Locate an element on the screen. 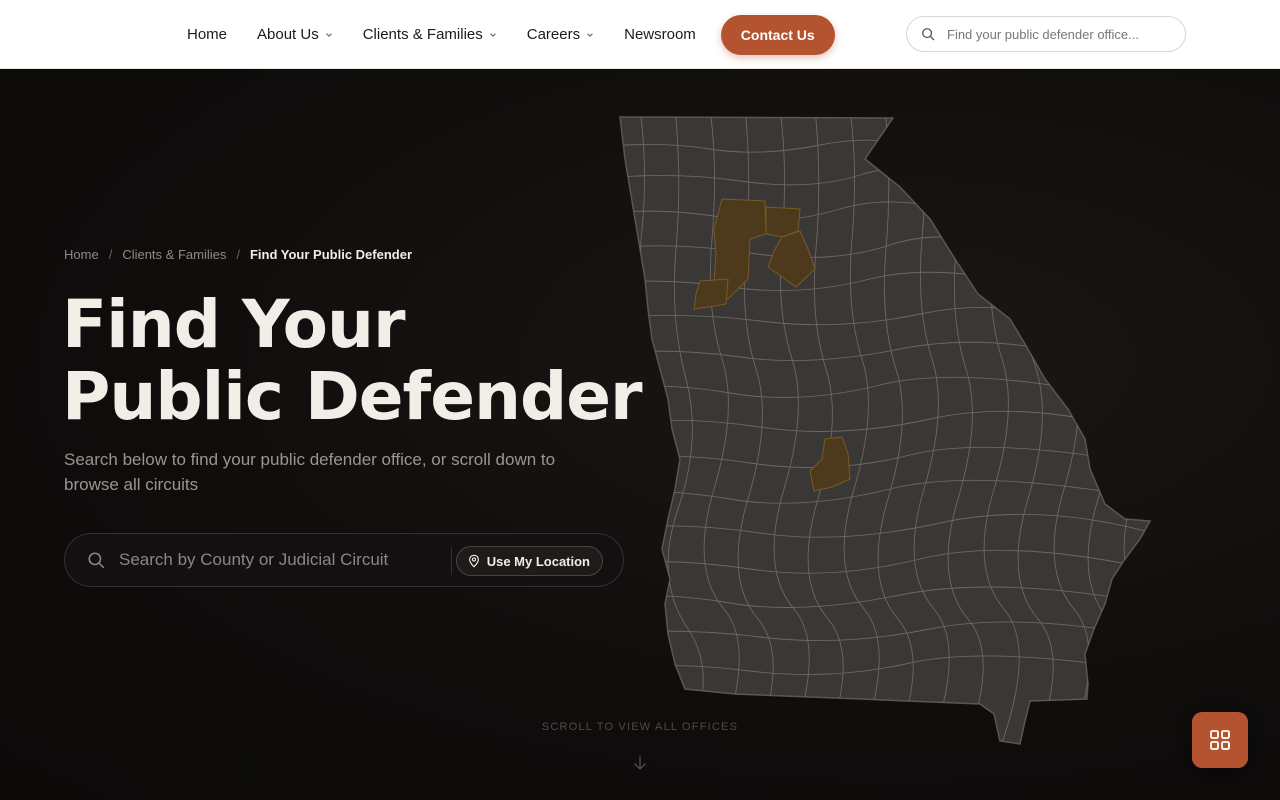  search-divider is located at coordinates (451, 561).